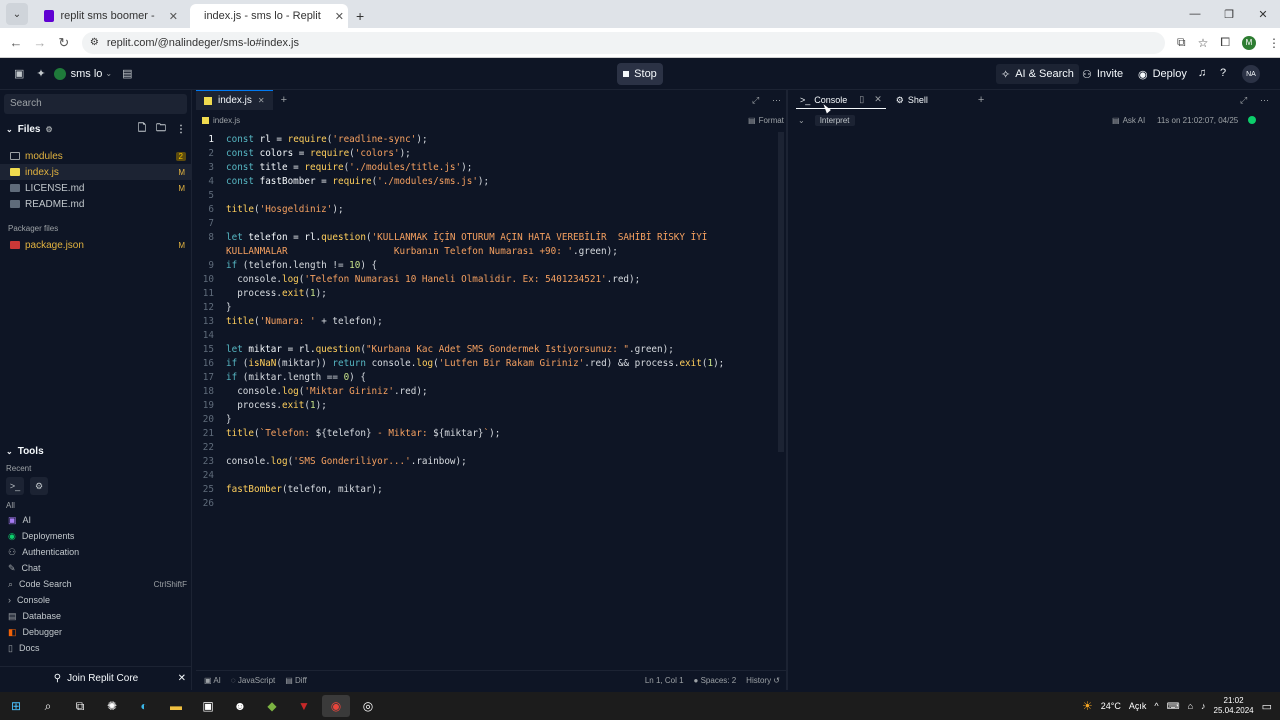 The width and height of the screenshot is (1280, 720). I want to click on recent-console-icon: >_, so click(15, 486).